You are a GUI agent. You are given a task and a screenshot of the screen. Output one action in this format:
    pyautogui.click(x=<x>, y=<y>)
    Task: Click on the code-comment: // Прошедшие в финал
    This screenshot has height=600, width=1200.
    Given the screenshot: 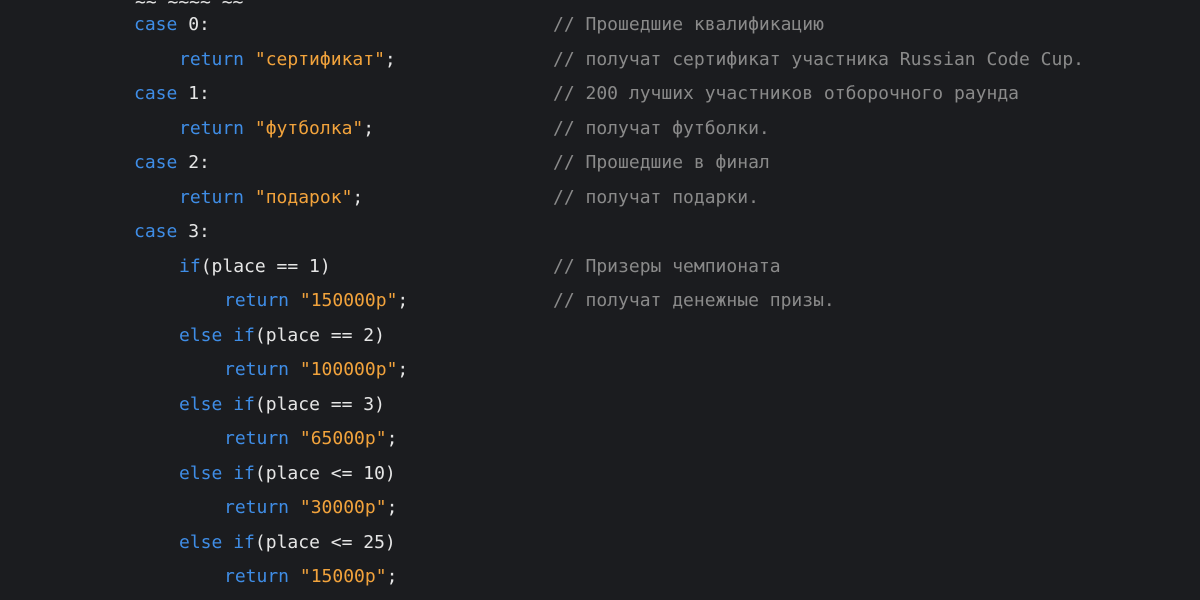 What is the action you would take?
    pyautogui.click(x=661, y=162)
    